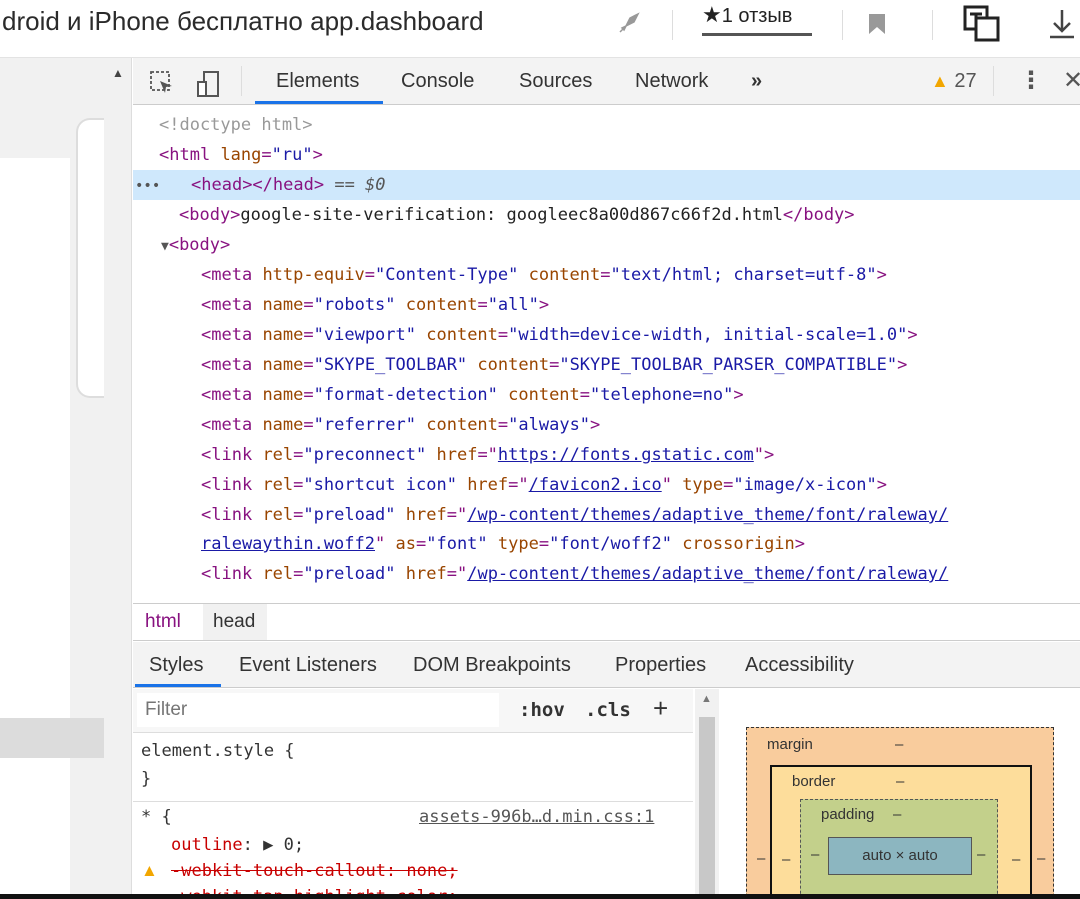  Describe the element at coordinates (606, 125) in the screenshot. I see `dom-node-doctype: <!doctype html>` at that location.